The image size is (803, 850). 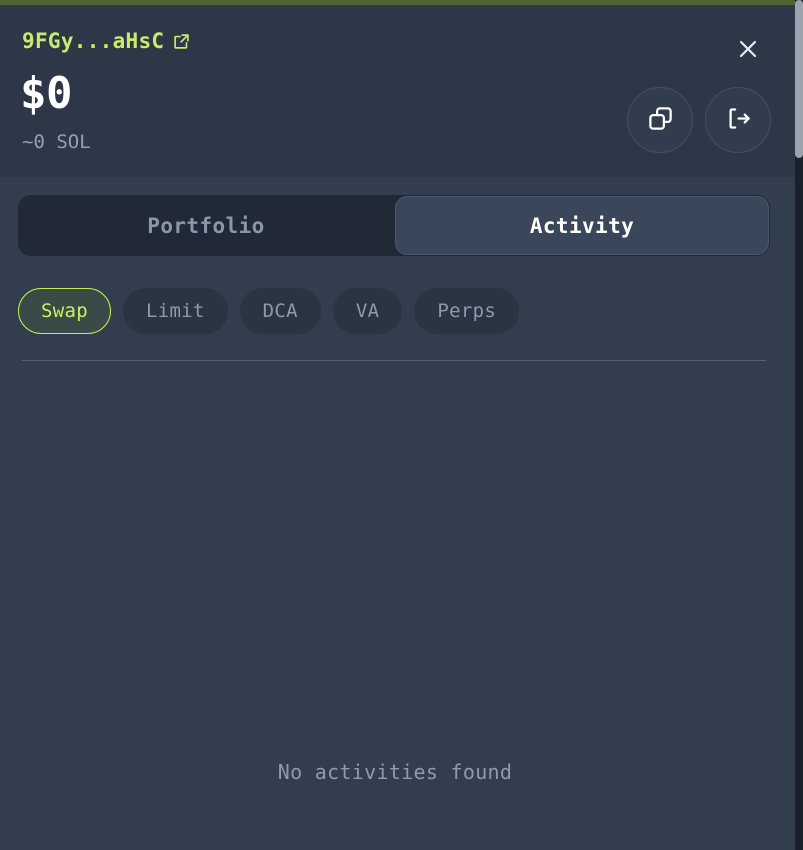 What do you see at coordinates (175, 311) in the screenshot?
I see `filter-chip-limit: Limit` at bounding box center [175, 311].